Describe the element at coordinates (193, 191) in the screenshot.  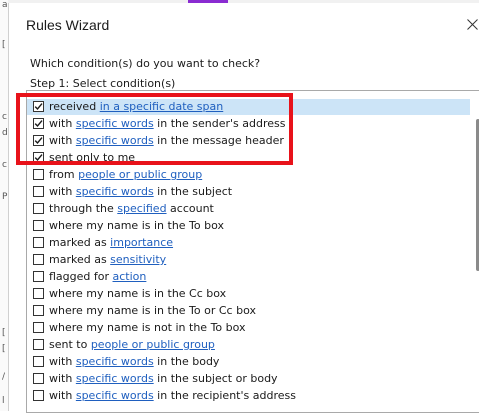
I see `condition-suffix: in the subject` at that location.